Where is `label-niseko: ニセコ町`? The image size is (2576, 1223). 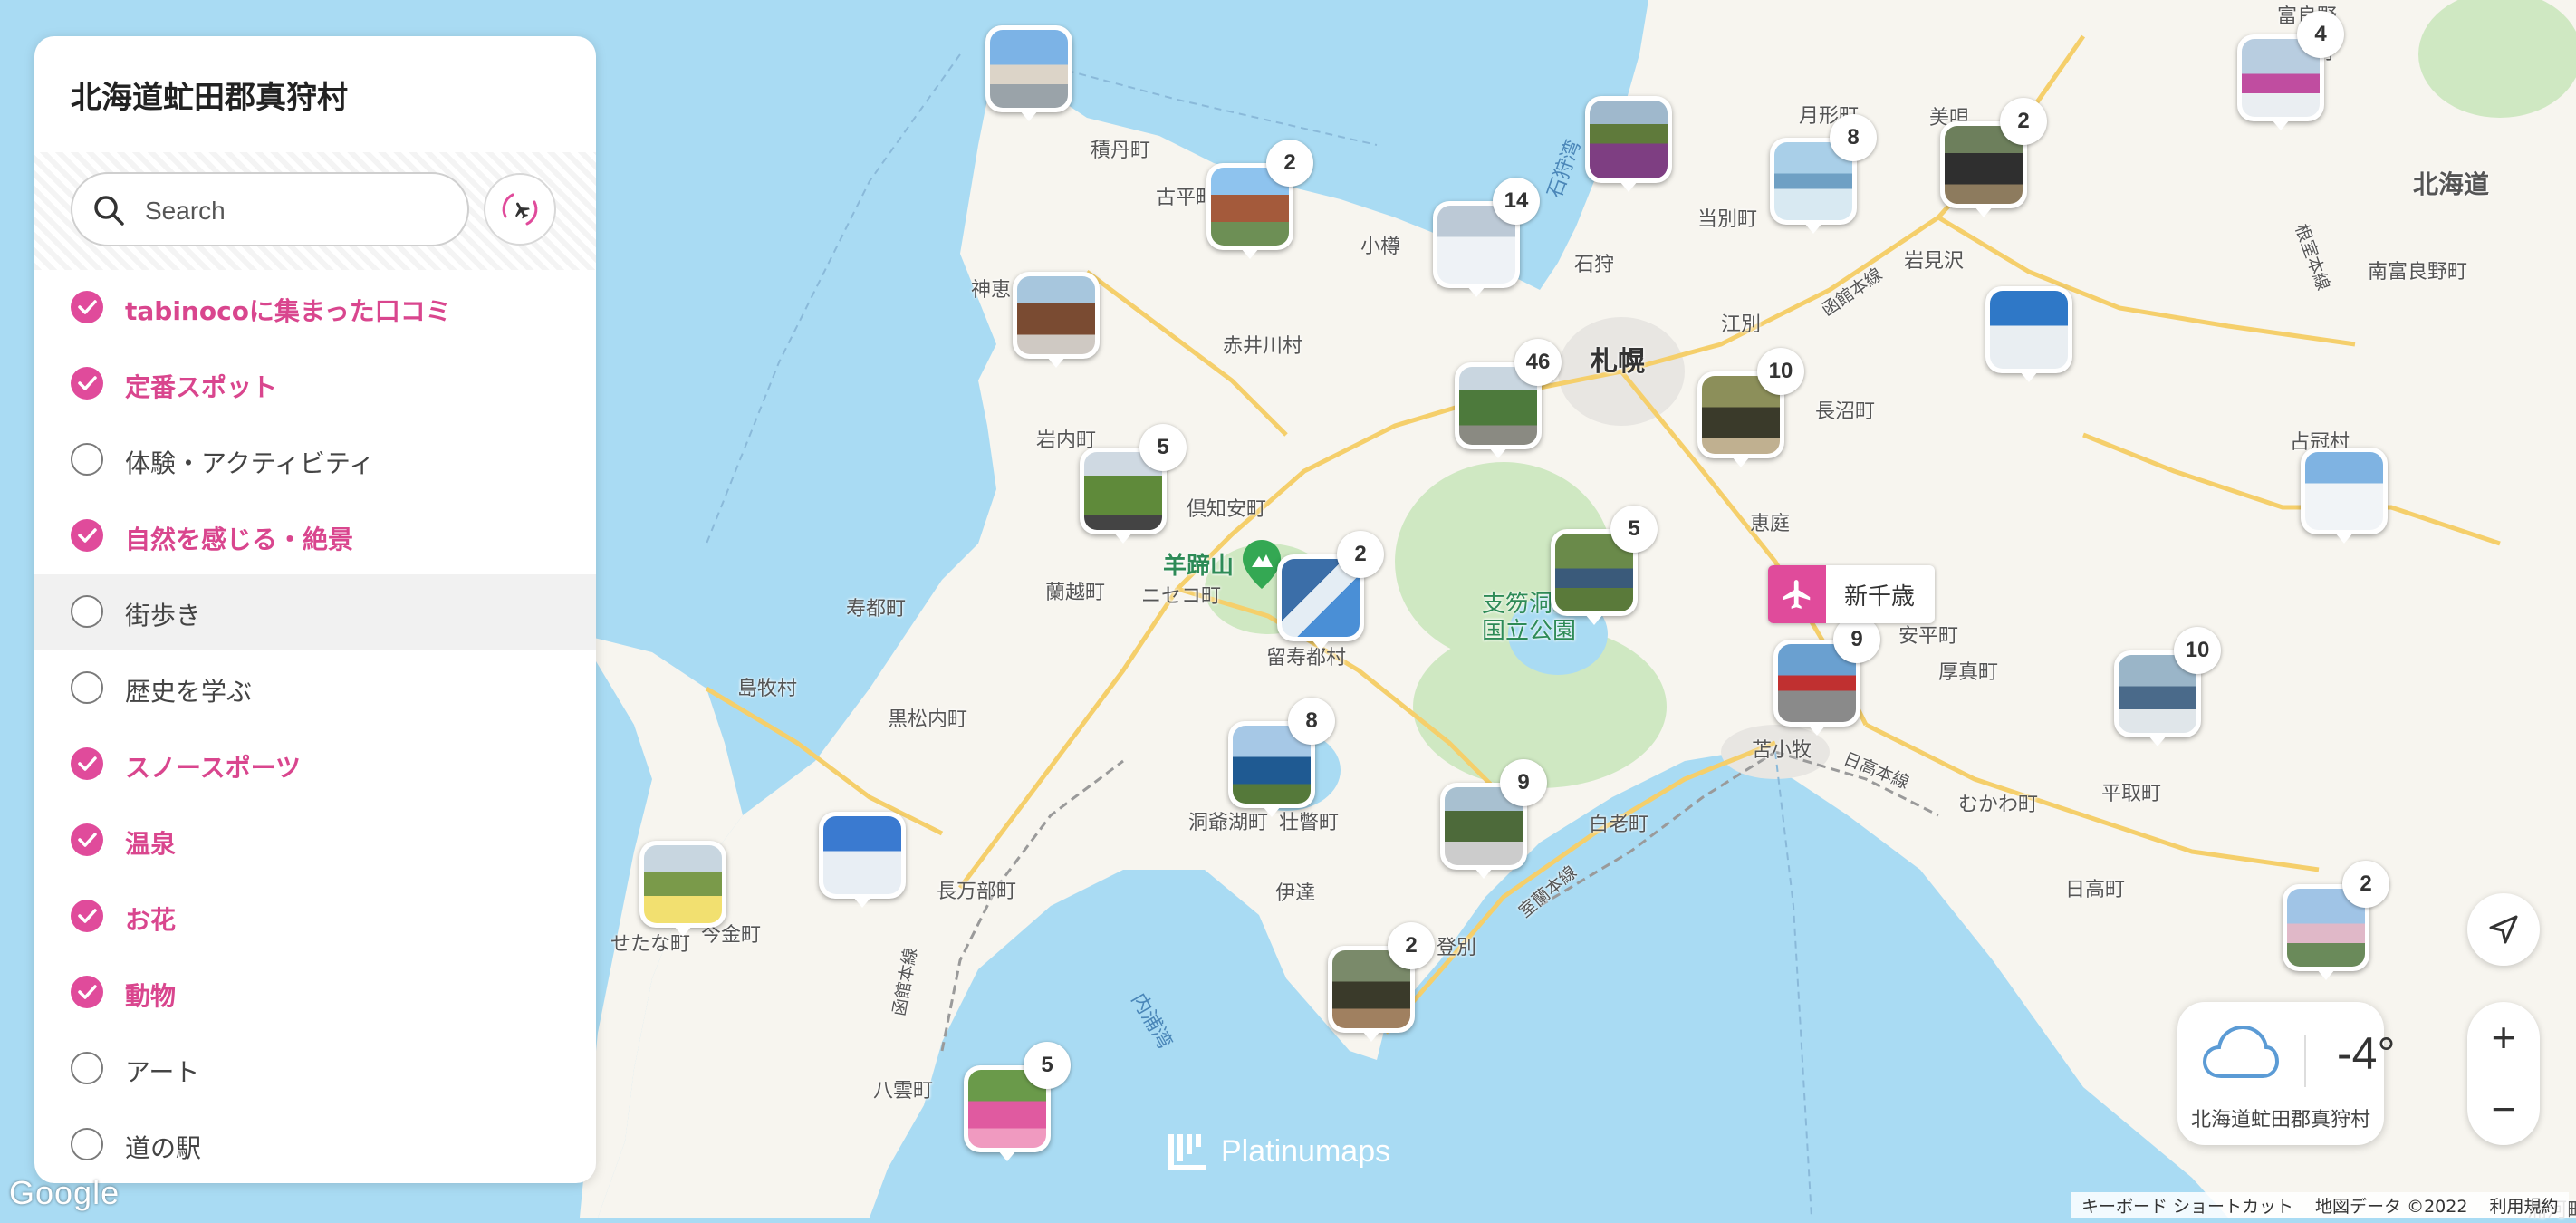
label-niseko: ニセコ町 is located at coordinates (1181, 596).